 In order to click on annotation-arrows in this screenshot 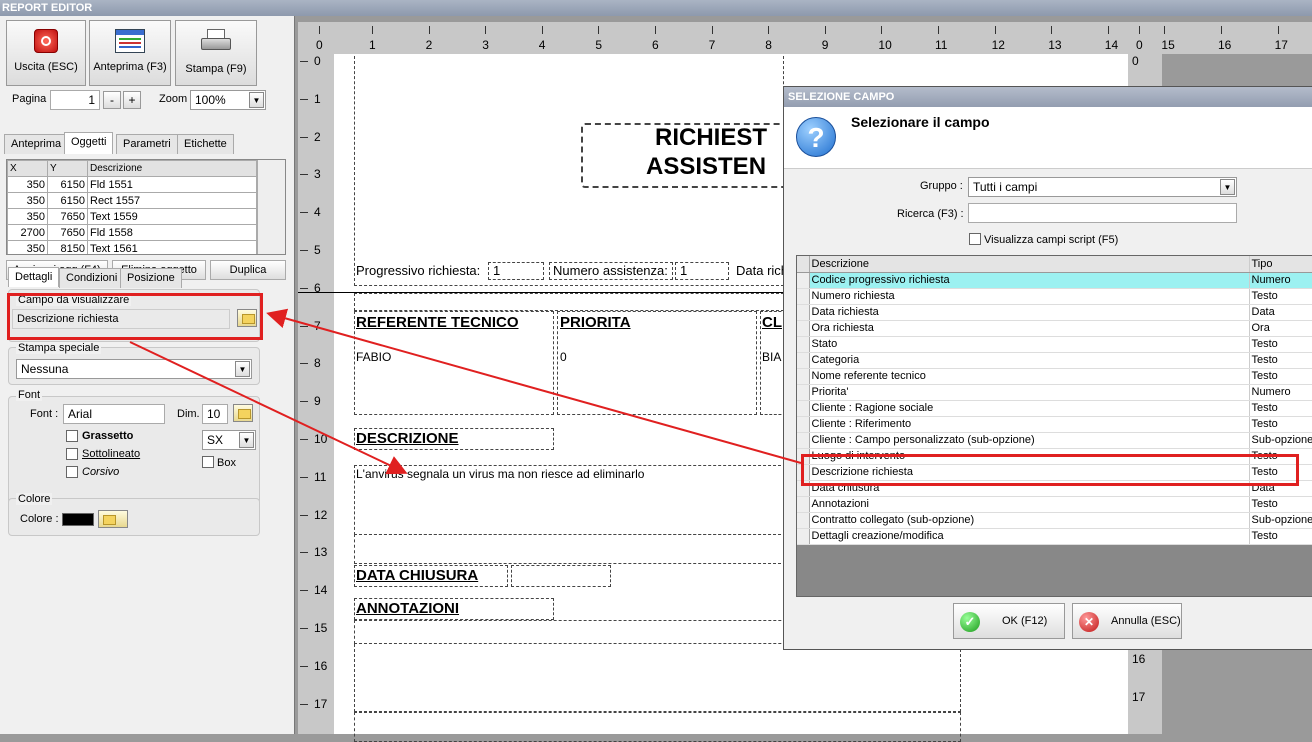, I will do `click(465, 391)`.